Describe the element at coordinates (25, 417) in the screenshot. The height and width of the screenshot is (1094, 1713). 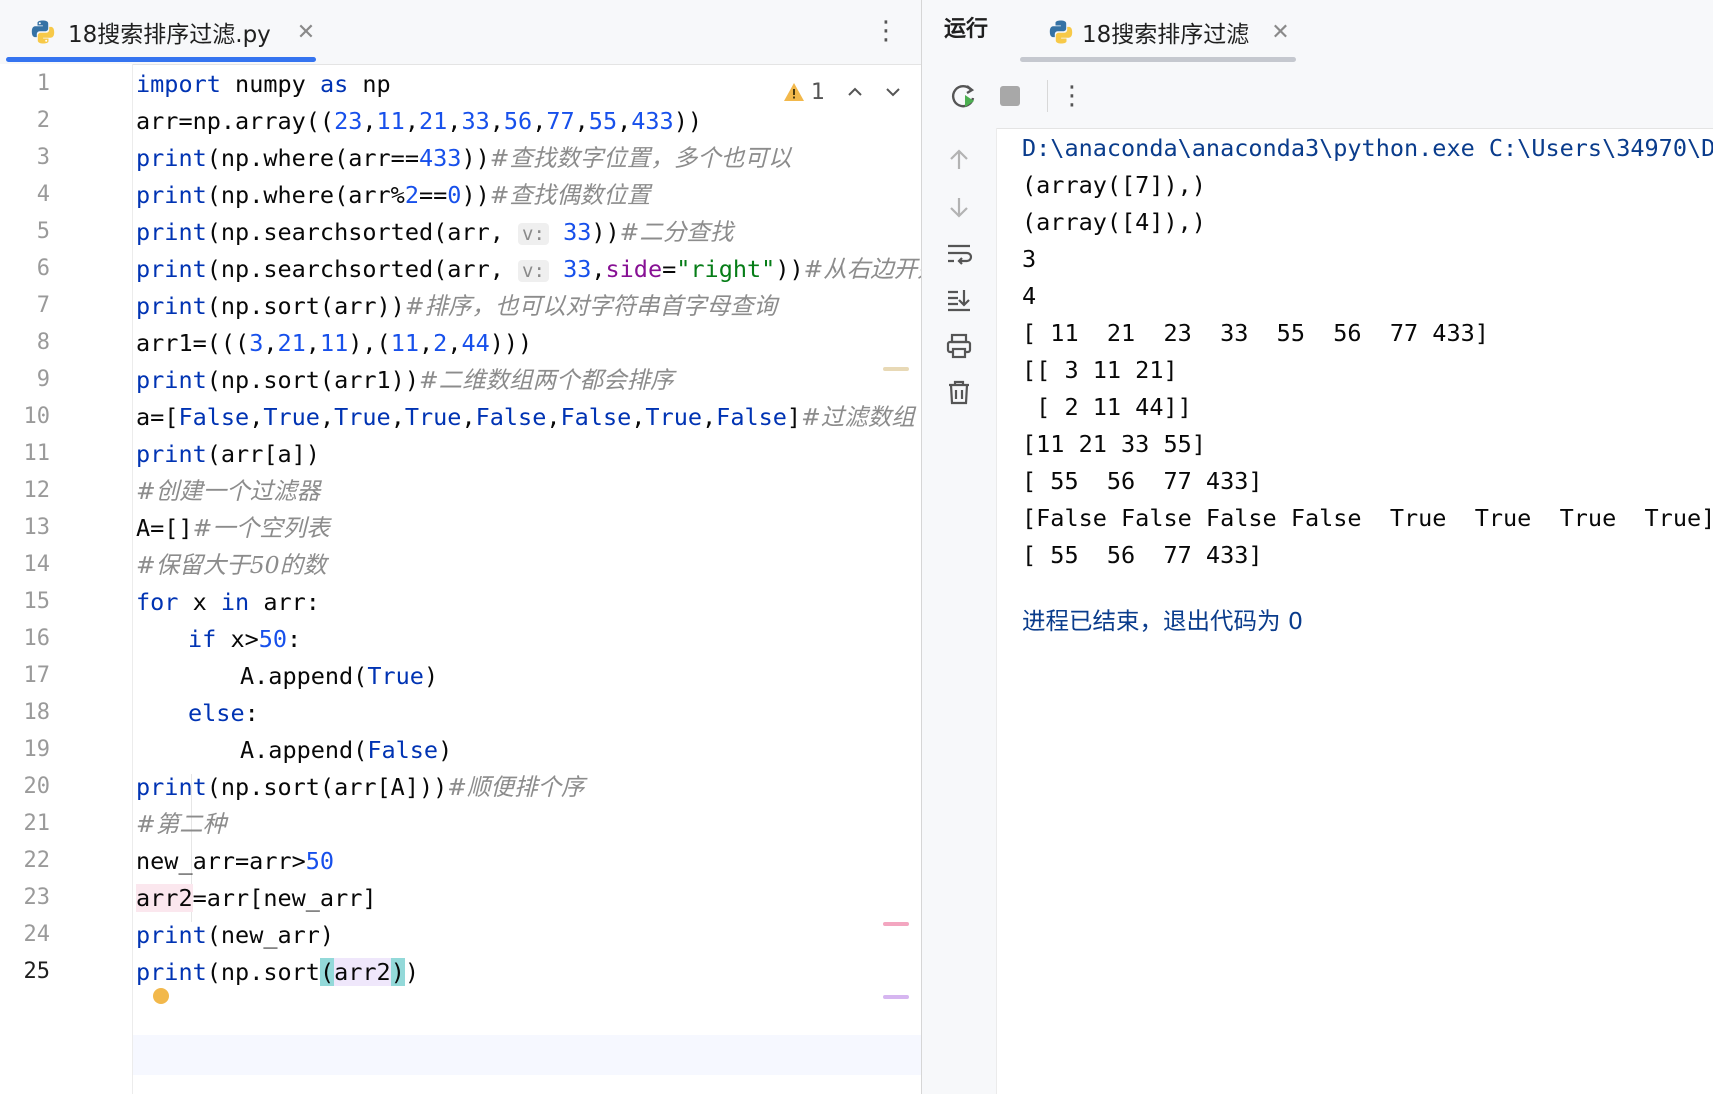
I see `line-number: 10` at that location.